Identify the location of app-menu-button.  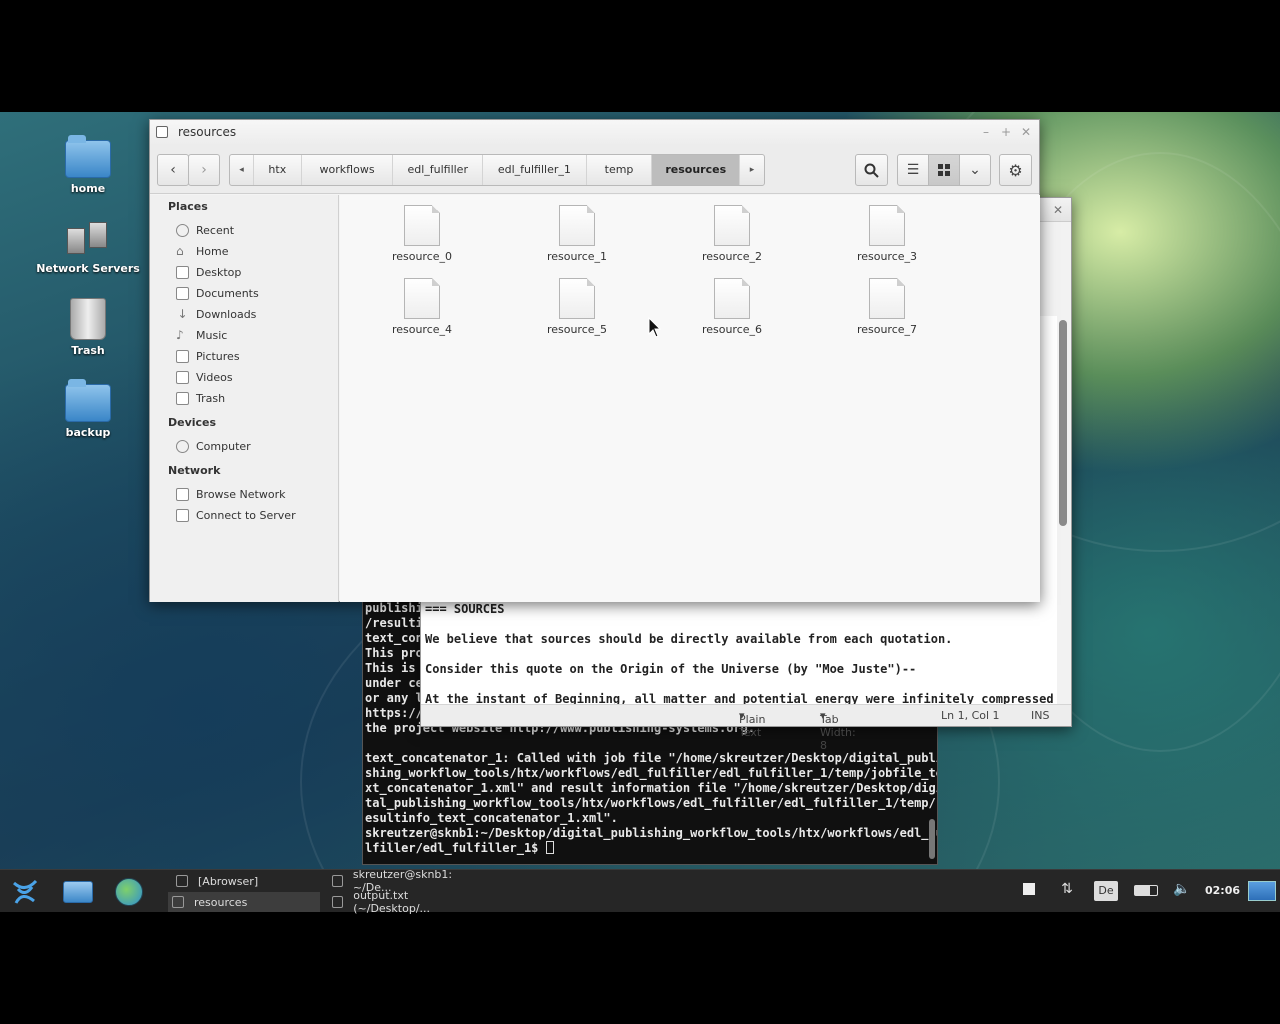
(25, 892).